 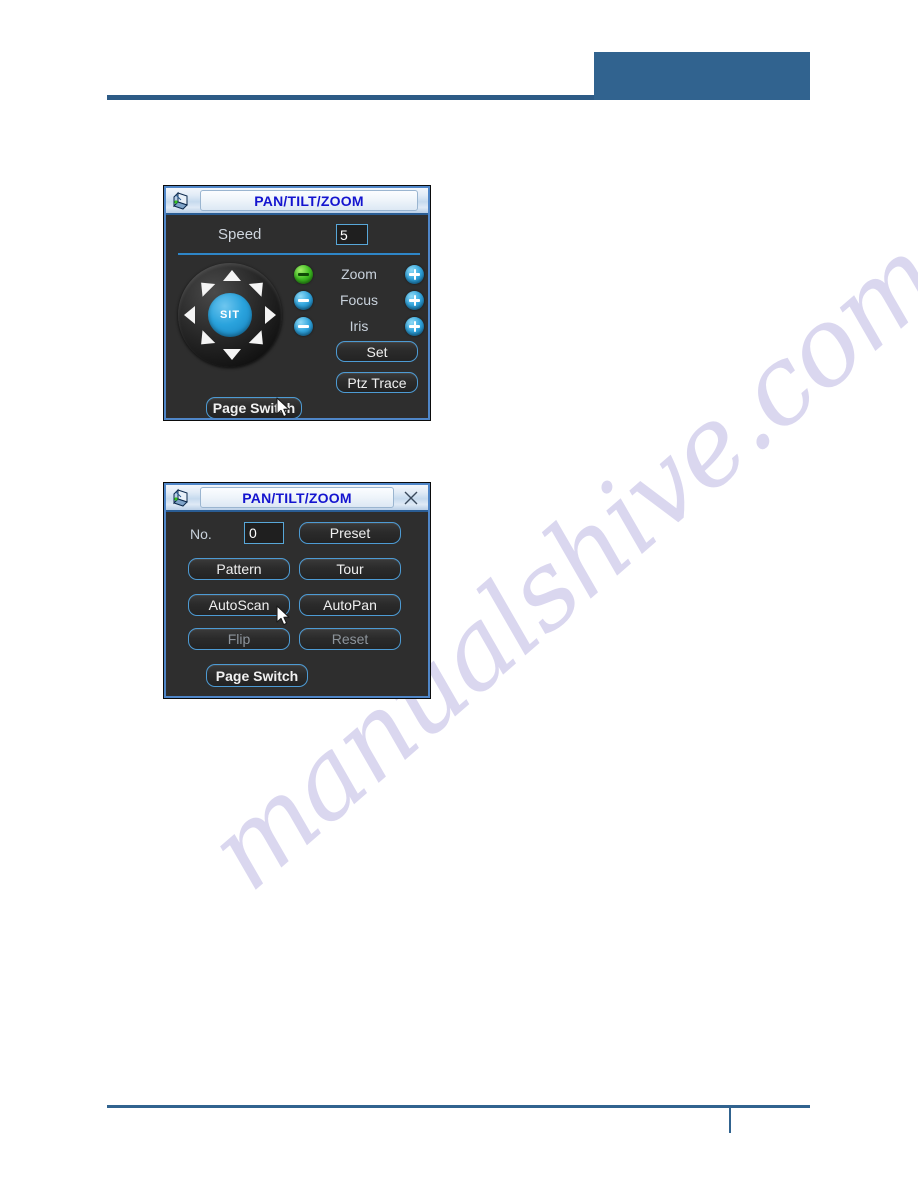 I want to click on lens-row-focus: Focus, so click(x=359, y=300).